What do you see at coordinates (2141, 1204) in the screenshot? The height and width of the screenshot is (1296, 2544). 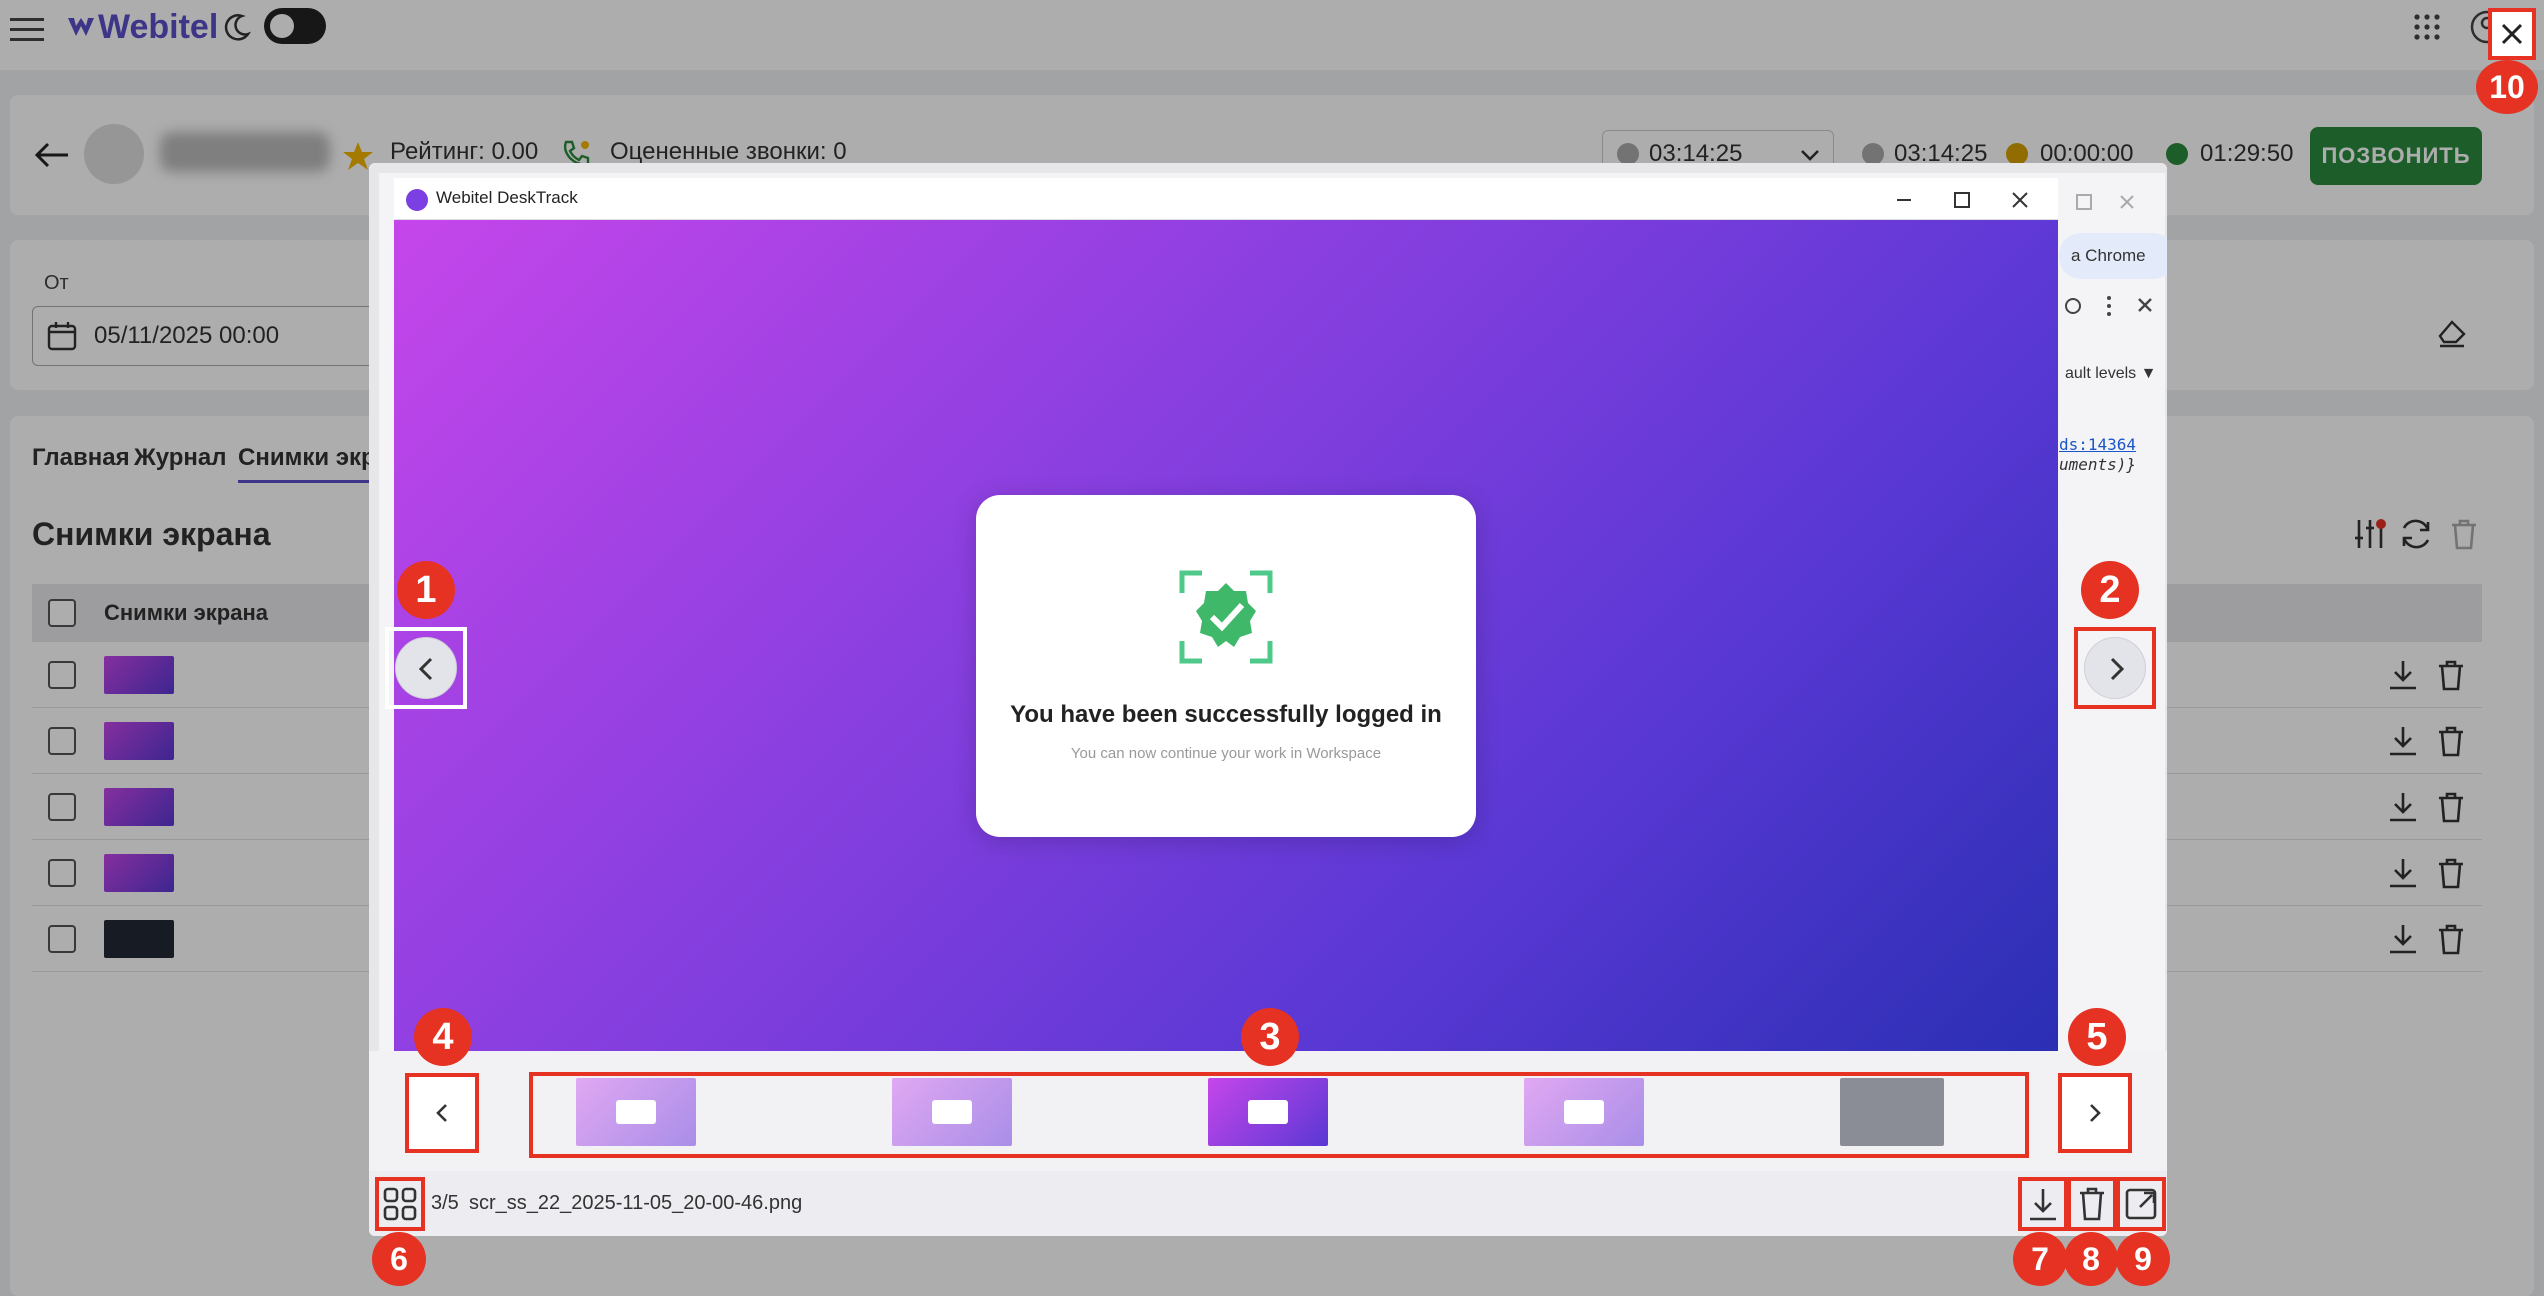 I see `open-external-button` at bounding box center [2141, 1204].